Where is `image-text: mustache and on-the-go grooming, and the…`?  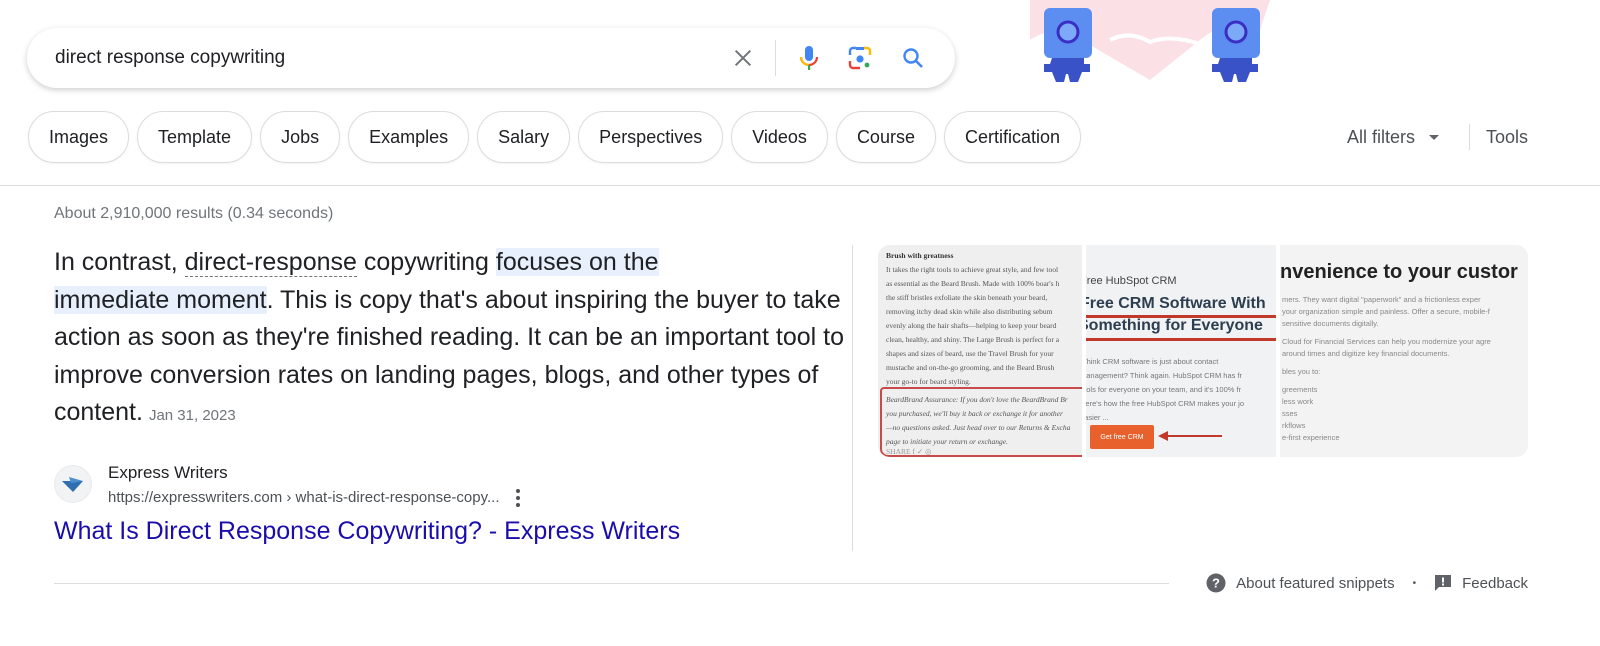
image-text: mustache and on-the-go grooming, and the… is located at coordinates (970, 367).